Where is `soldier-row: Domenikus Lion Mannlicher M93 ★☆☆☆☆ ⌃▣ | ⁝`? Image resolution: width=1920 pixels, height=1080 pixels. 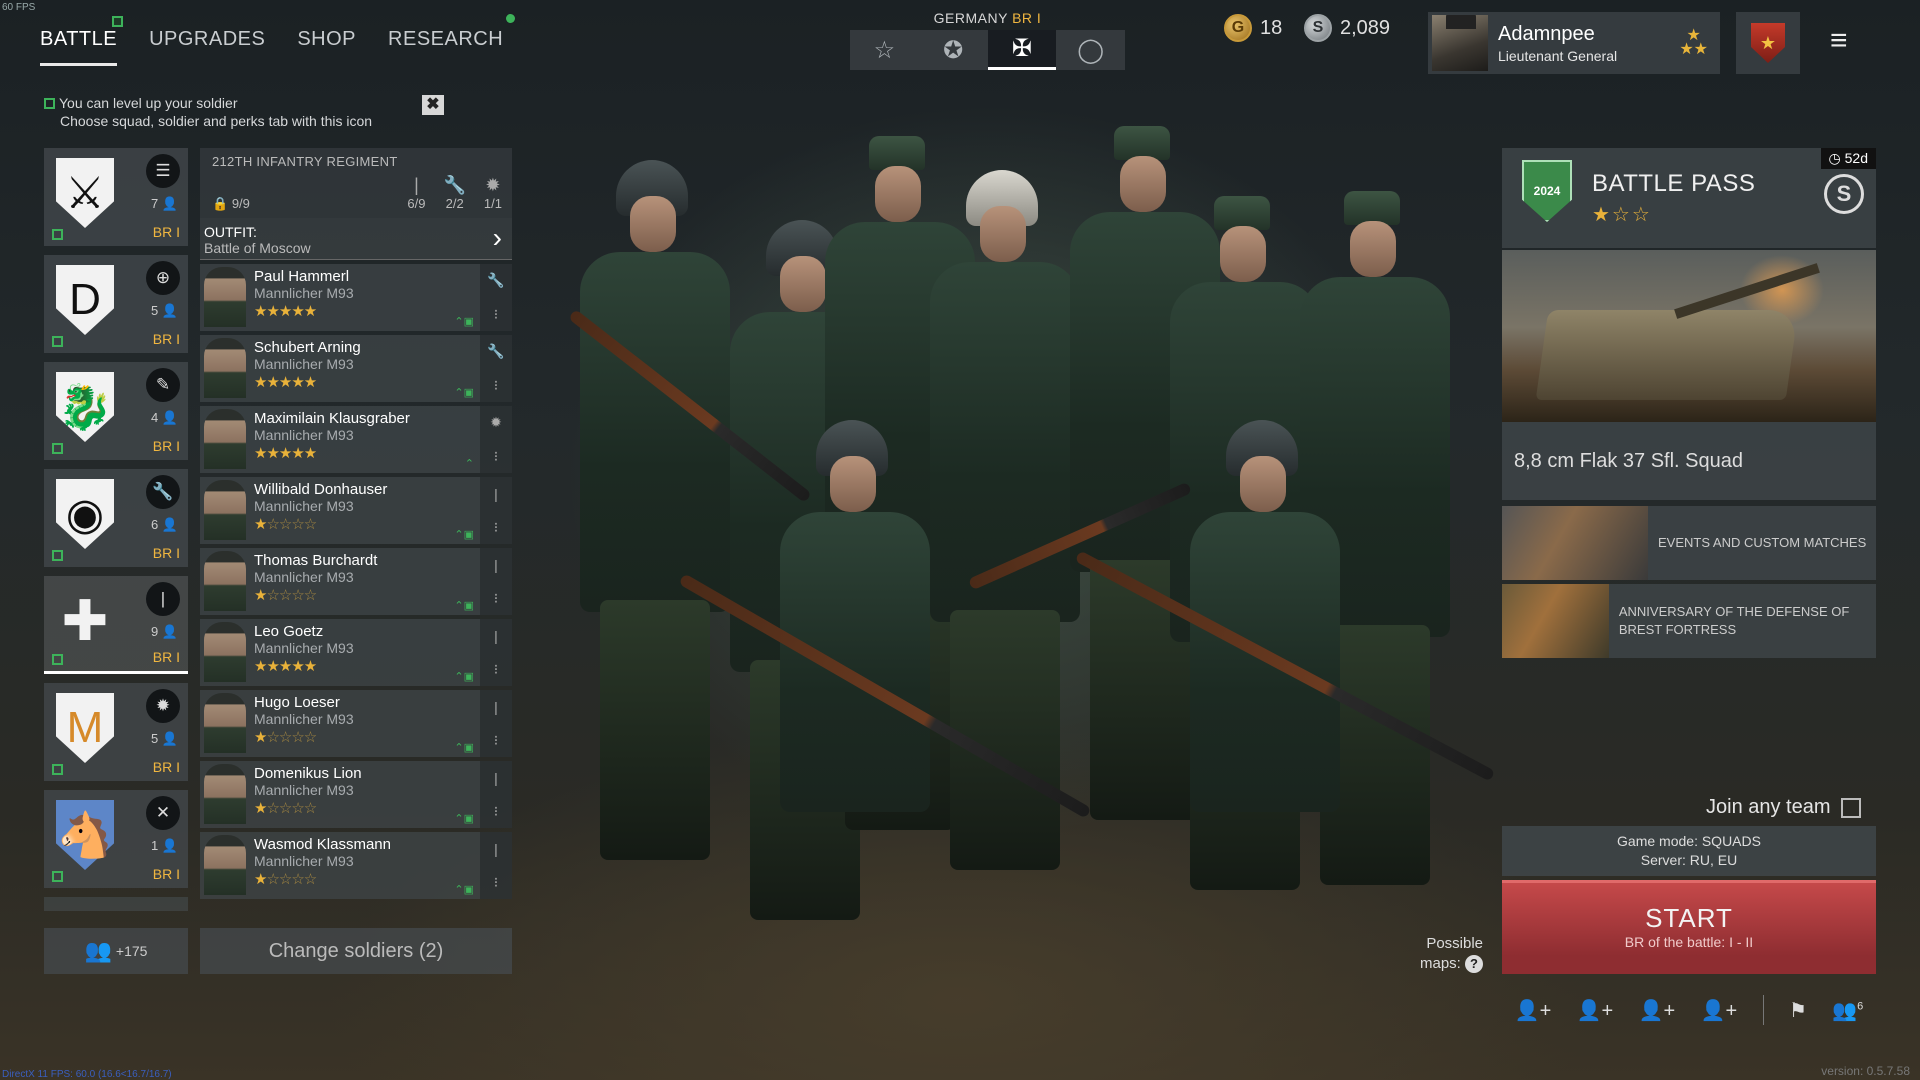
soldier-row: Domenikus Lion Mannlicher M93 ★☆☆☆☆ ⌃▣ | ⁝ is located at coordinates (356, 794).